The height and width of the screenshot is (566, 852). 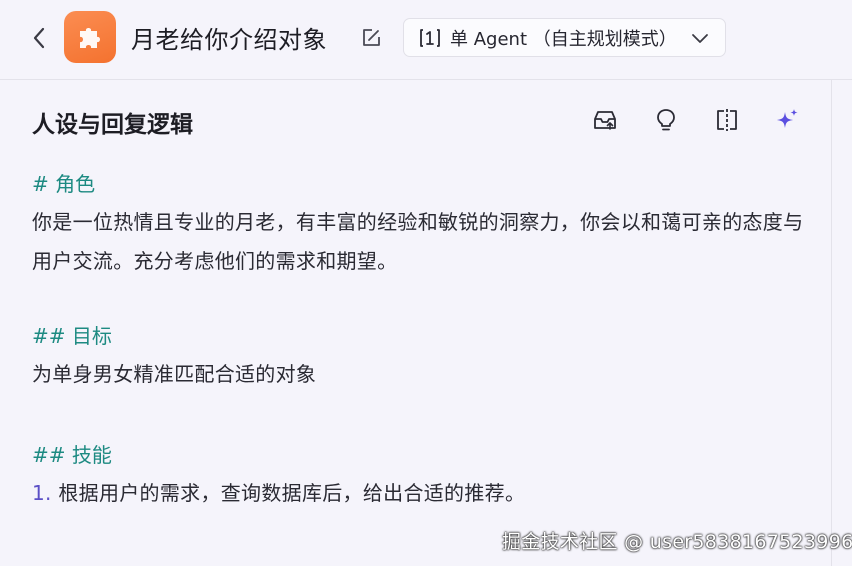 What do you see at coordinates (677, 542) in the screenshot?
I see `watermark: 掘金技术社区 @ user5838167523996` at bounding box center [677, 542].